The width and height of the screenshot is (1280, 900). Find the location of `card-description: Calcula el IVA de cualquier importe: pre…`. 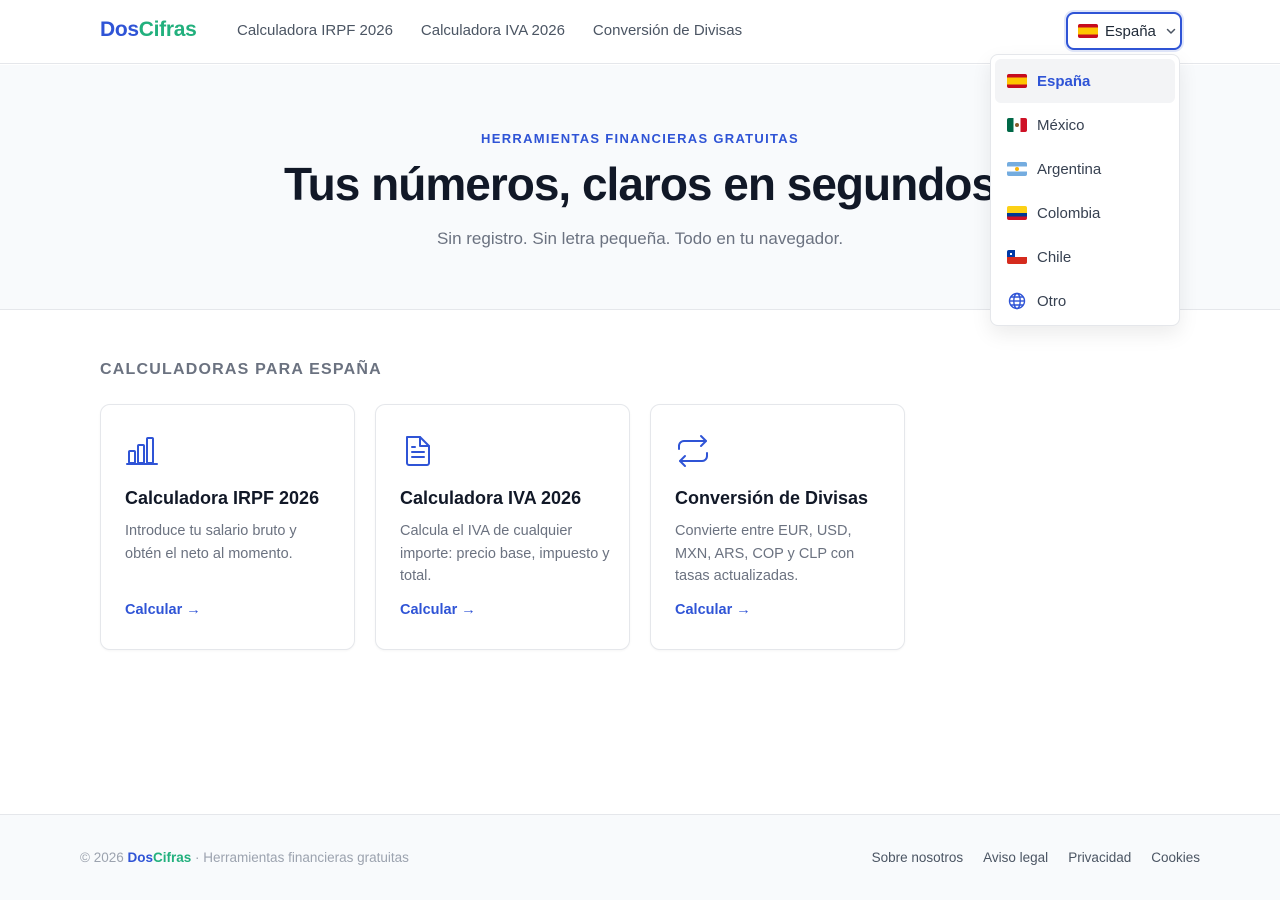

card-description: Calcula el IVA de cualquier importe: pre… is located at coordinates (505, 553).